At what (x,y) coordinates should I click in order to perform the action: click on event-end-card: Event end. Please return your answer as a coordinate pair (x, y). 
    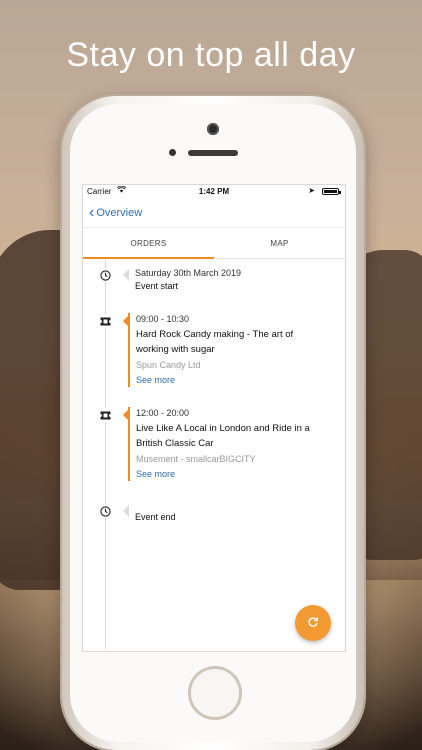
    Looking at the image, I should click on (233, 513).